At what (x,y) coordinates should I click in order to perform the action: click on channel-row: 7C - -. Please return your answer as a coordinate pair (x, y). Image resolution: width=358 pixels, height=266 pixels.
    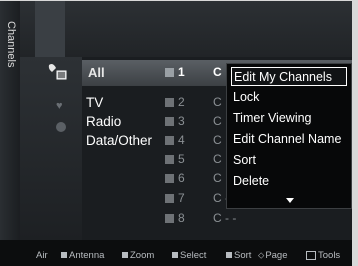
    Looking at the image, I should click on (200, 199).